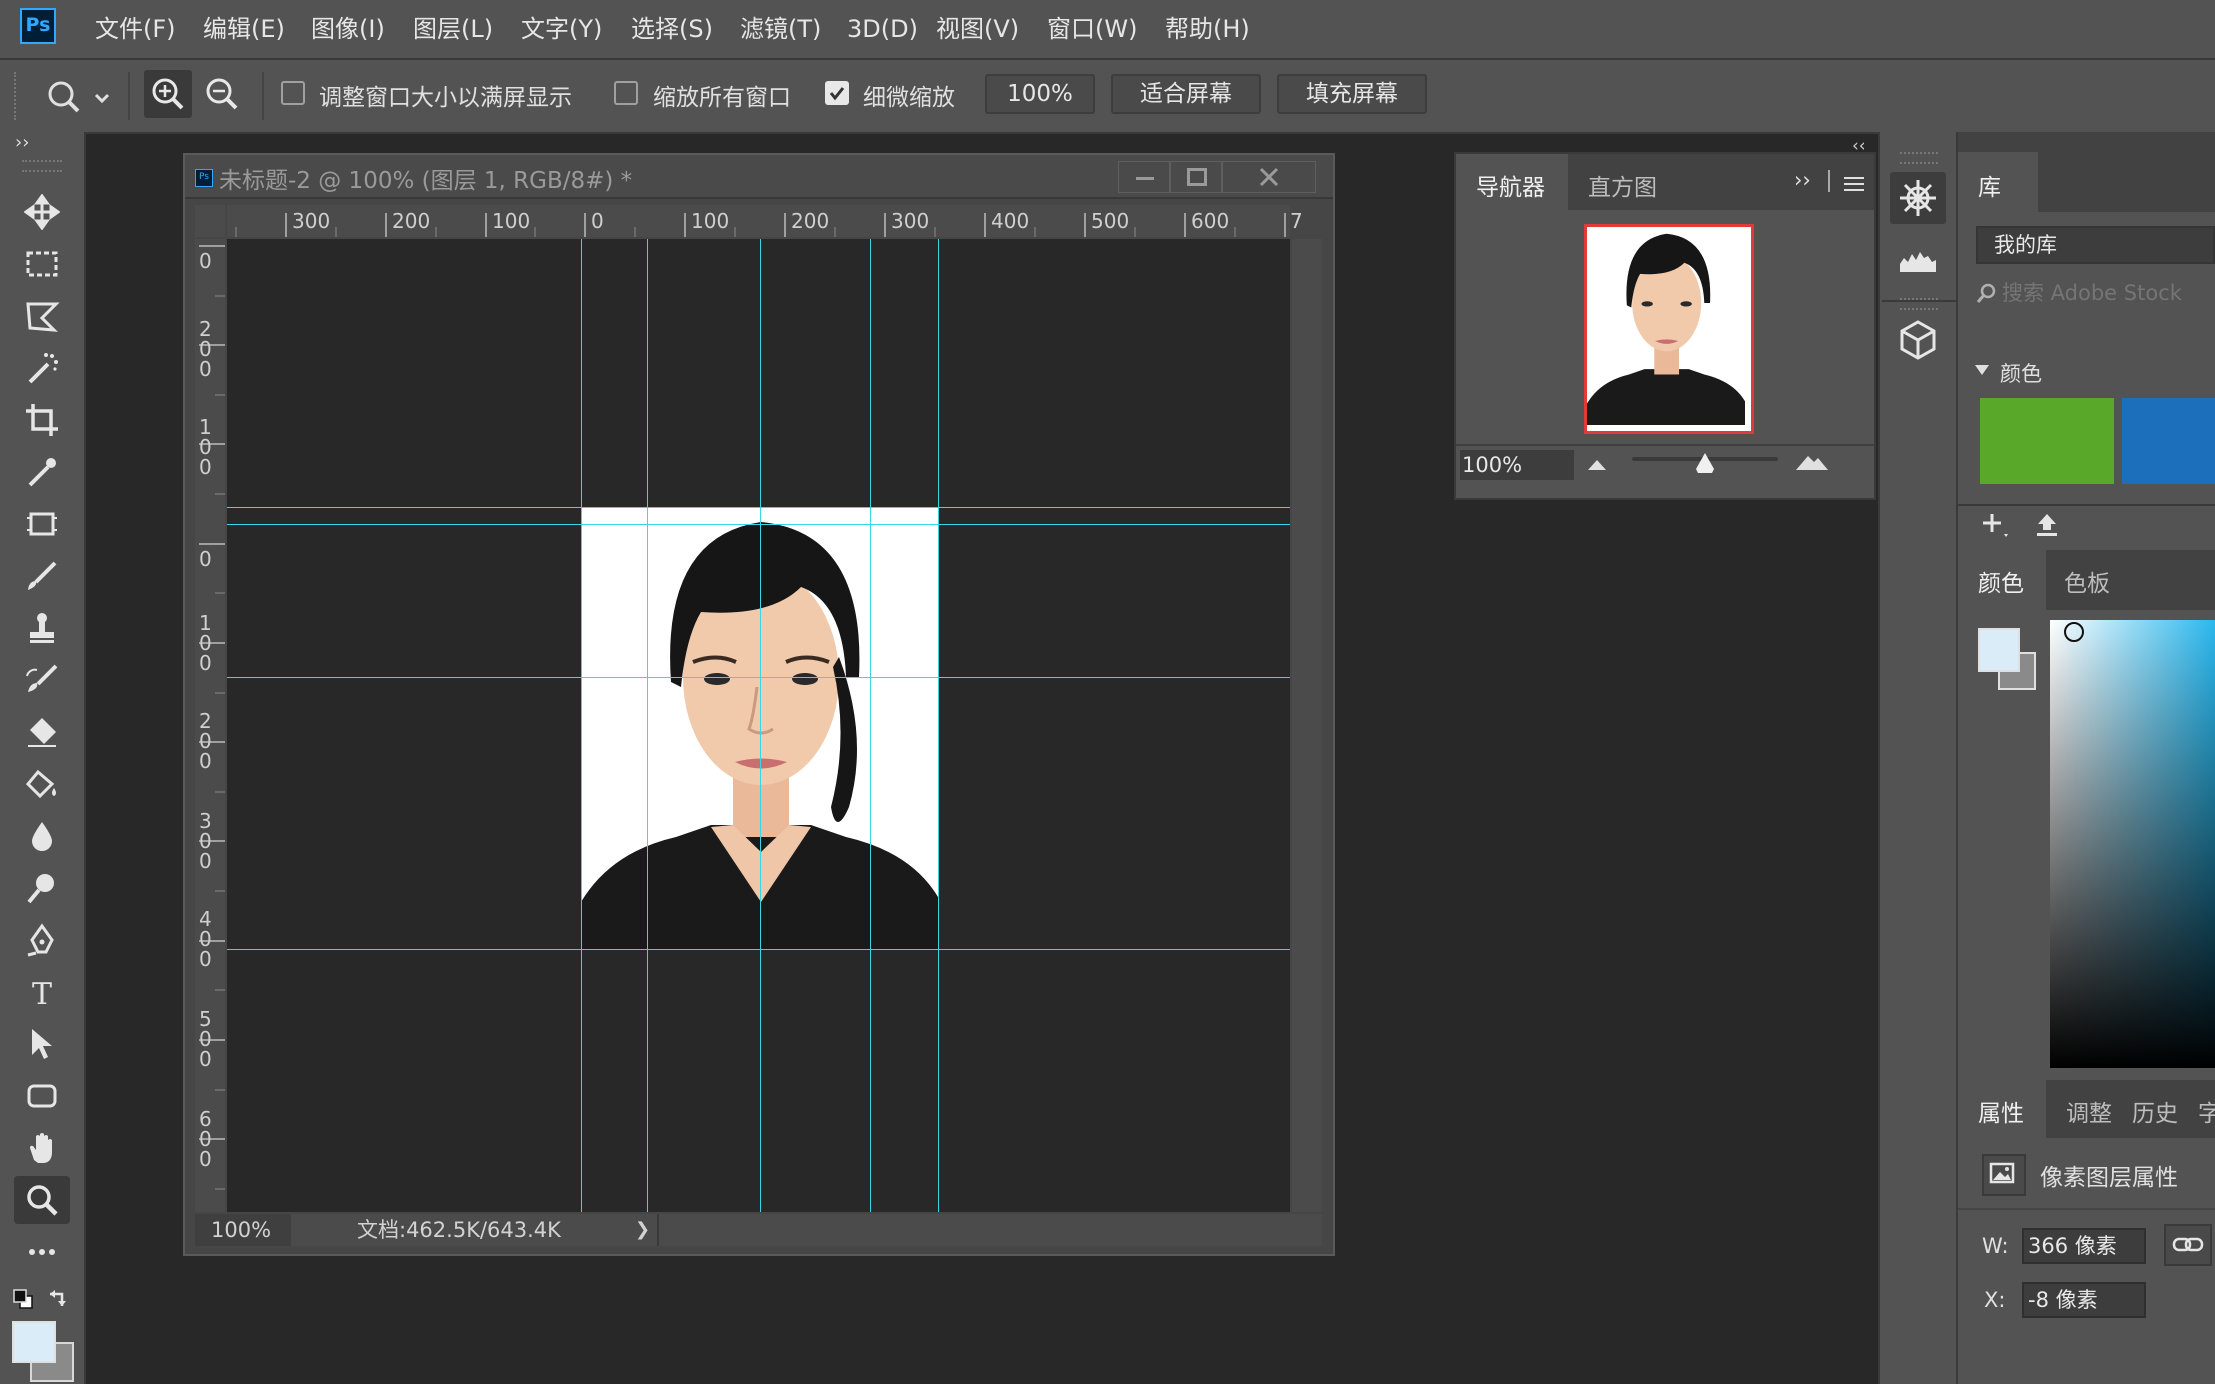 This screenshot has width=2215, height=1384. I want to click on lasso-tool-icon, so click(42, 316).